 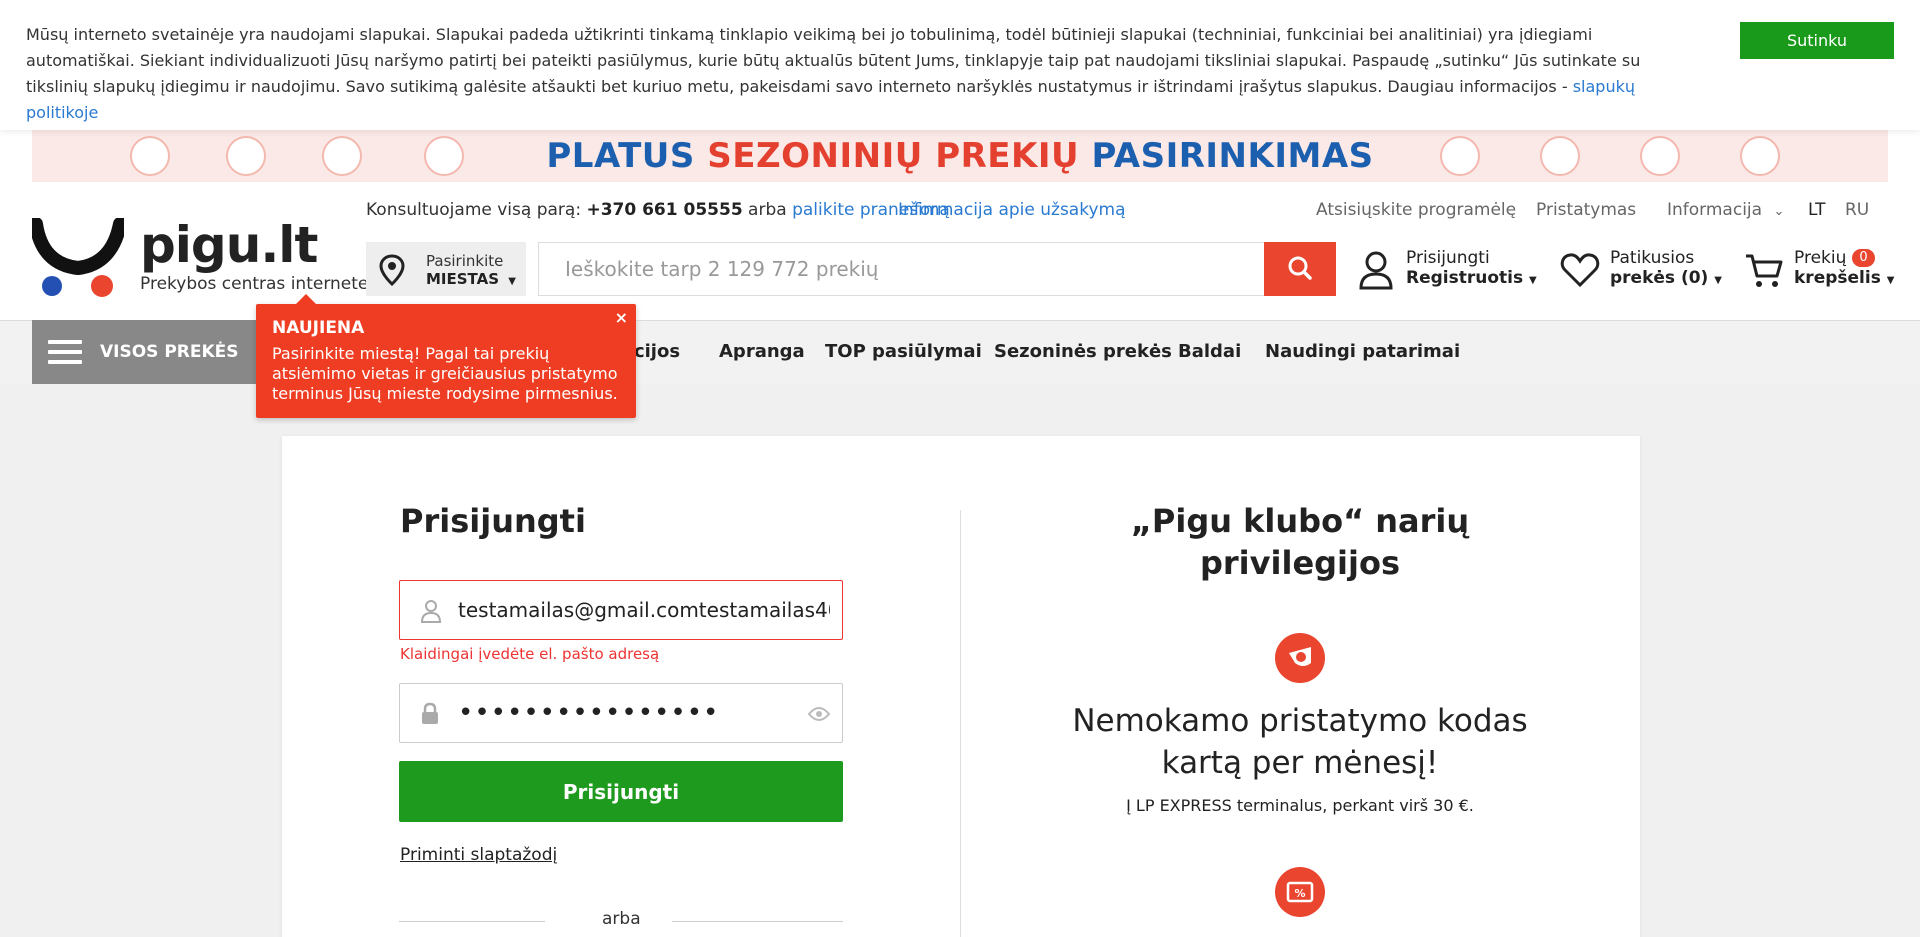 What do you see at coordinates (478, 855) in the screenshot?
I see `remind-password-link: Priminti slaptažodį` at bounding box center [478, 855].